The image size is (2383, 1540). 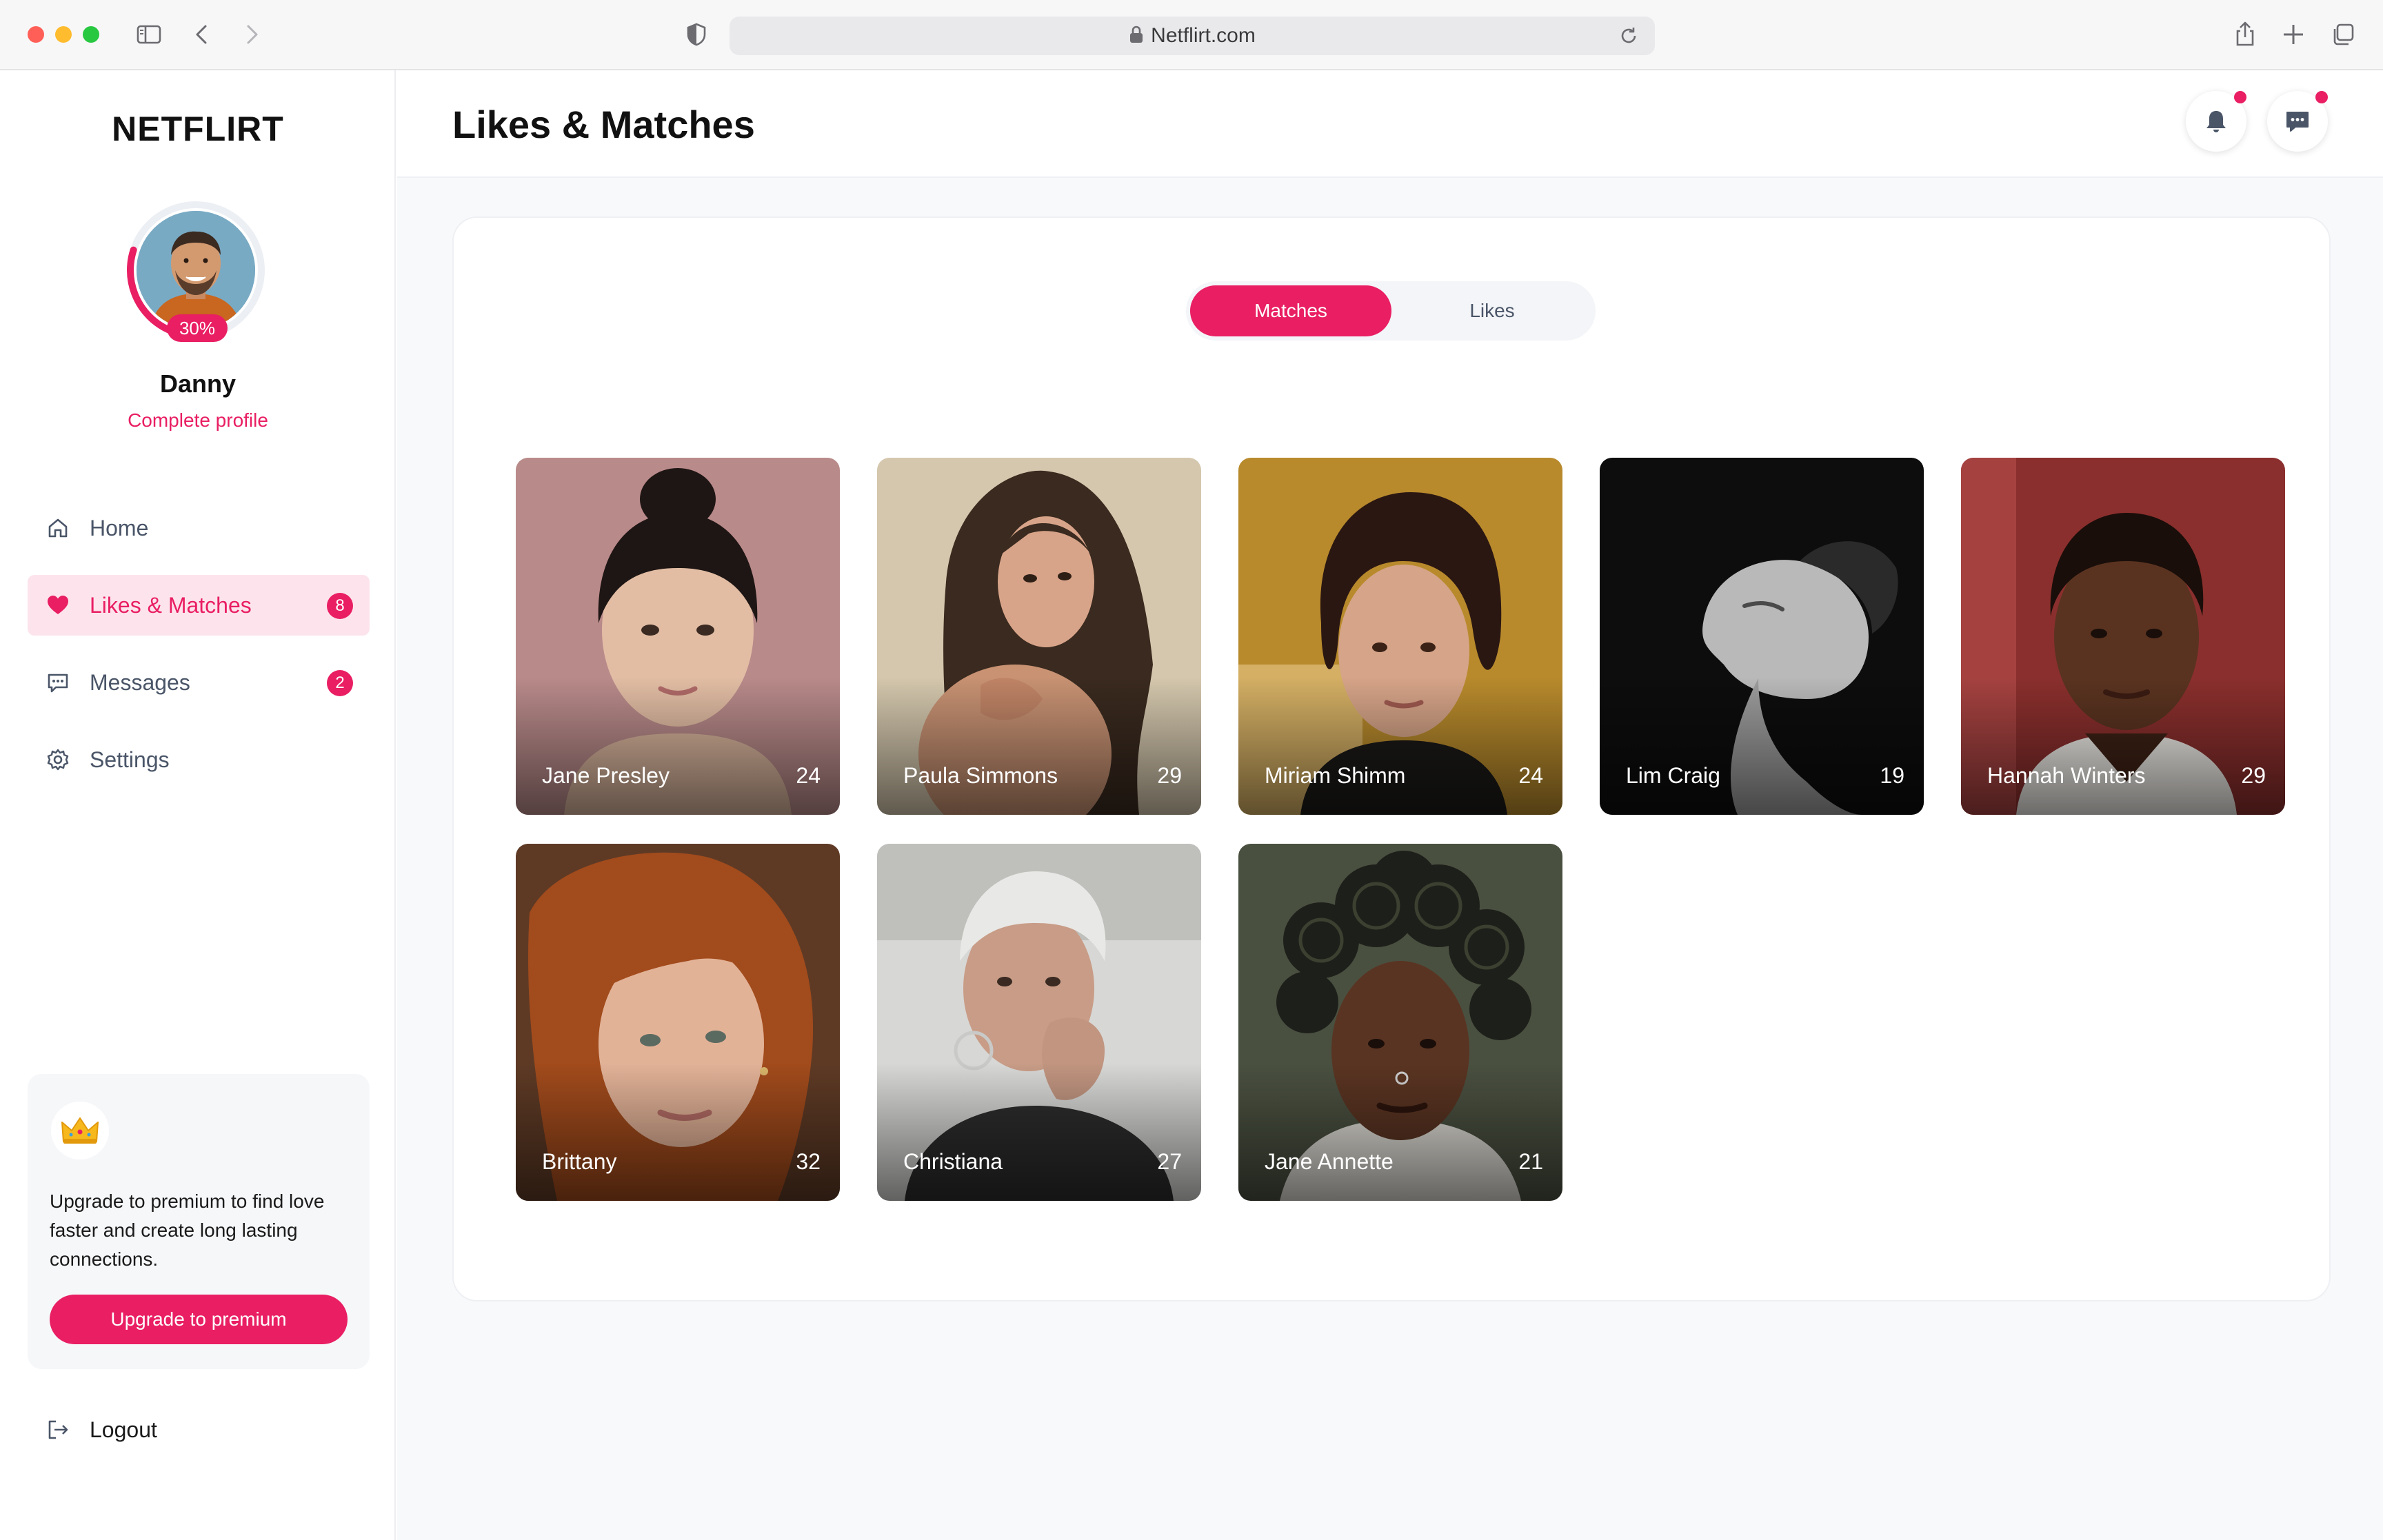 What do you see at coordinates (1136, 37) in the screenshot?
I see `lock-icon` at bounding box center [1136, 37].